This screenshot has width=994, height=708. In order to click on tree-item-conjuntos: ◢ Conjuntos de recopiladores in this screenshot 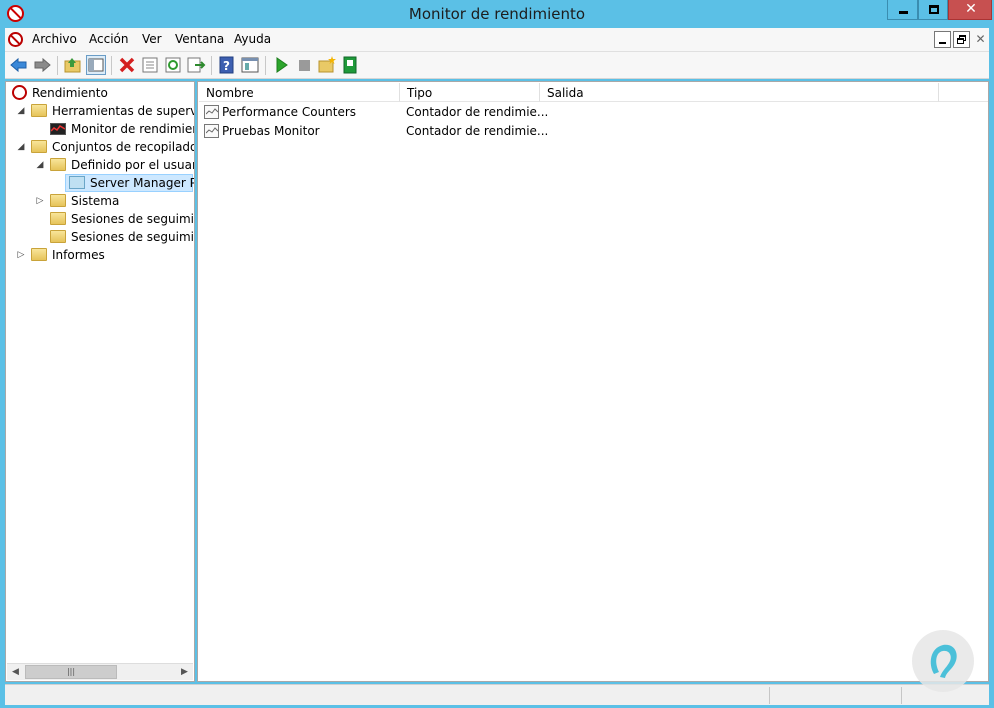, I will do `click(101, 147)`.